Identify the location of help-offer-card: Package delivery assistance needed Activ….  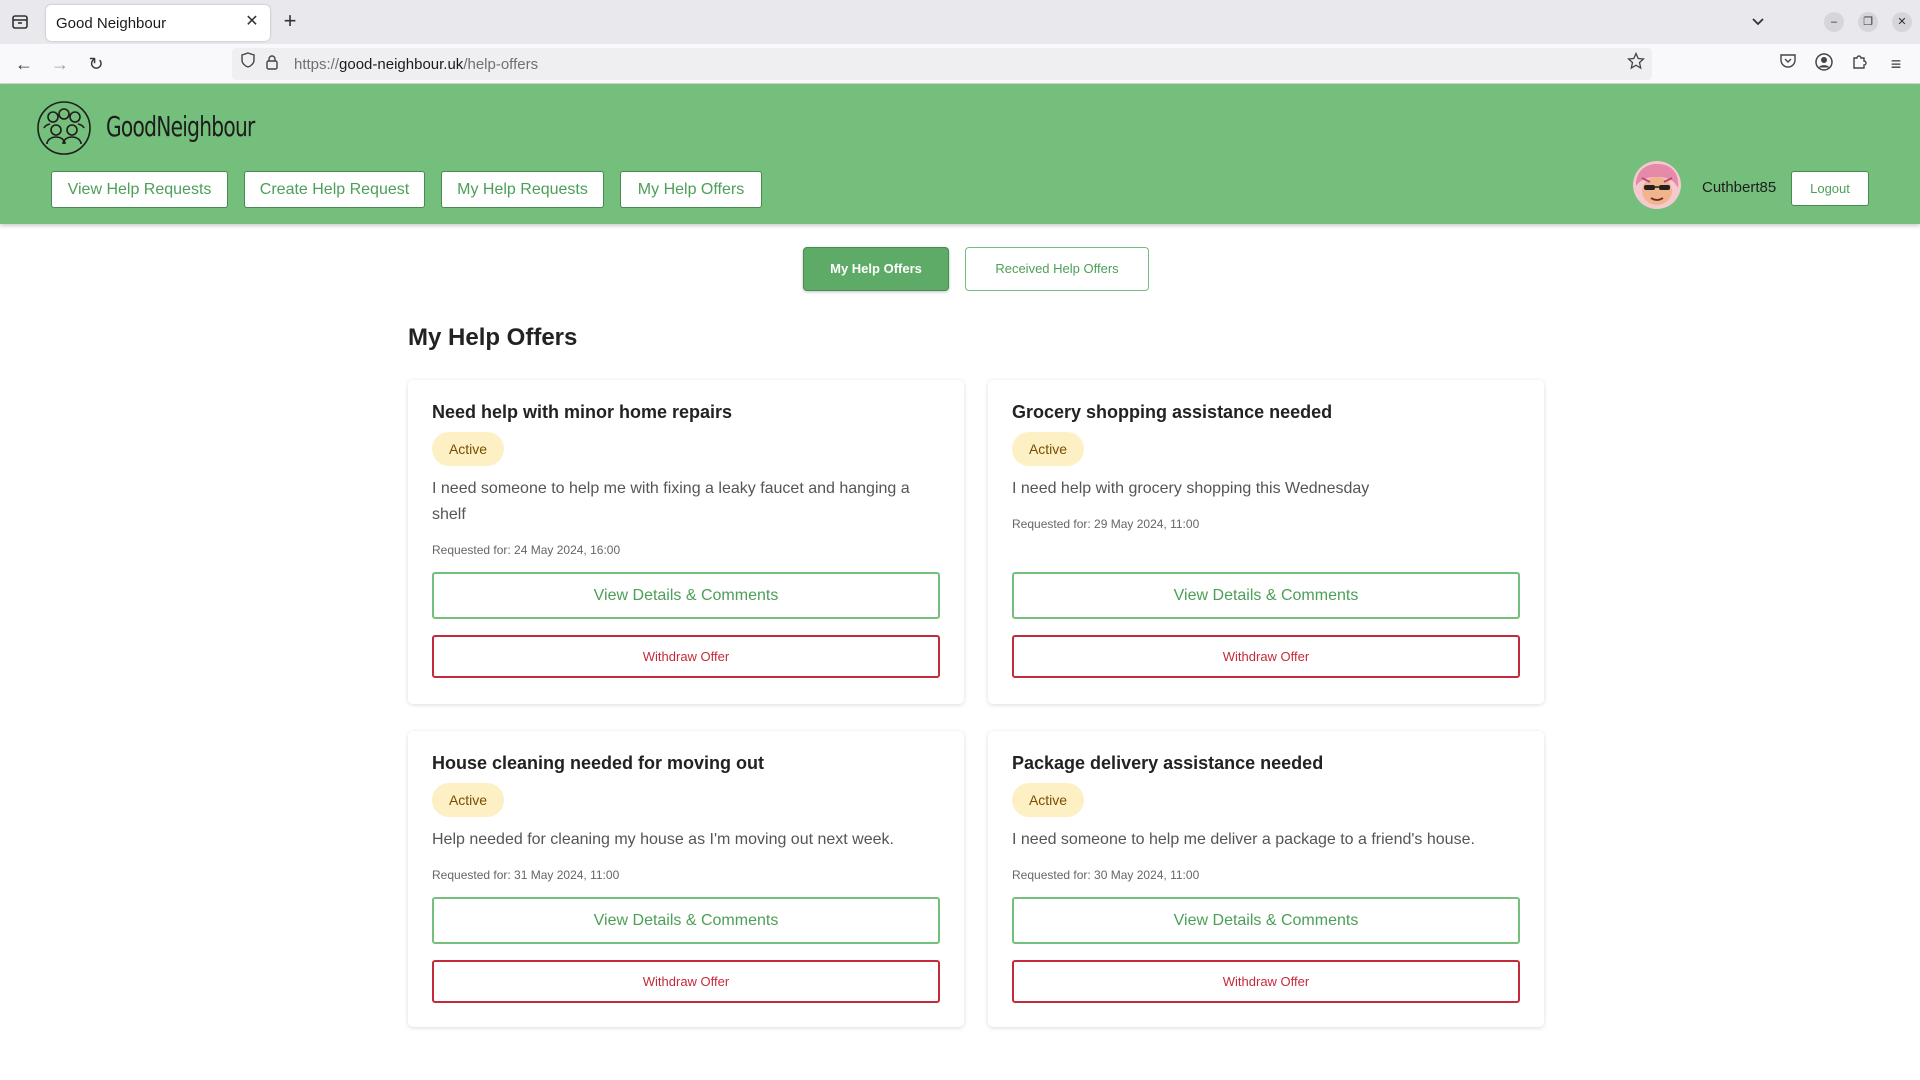
(1266, 879).